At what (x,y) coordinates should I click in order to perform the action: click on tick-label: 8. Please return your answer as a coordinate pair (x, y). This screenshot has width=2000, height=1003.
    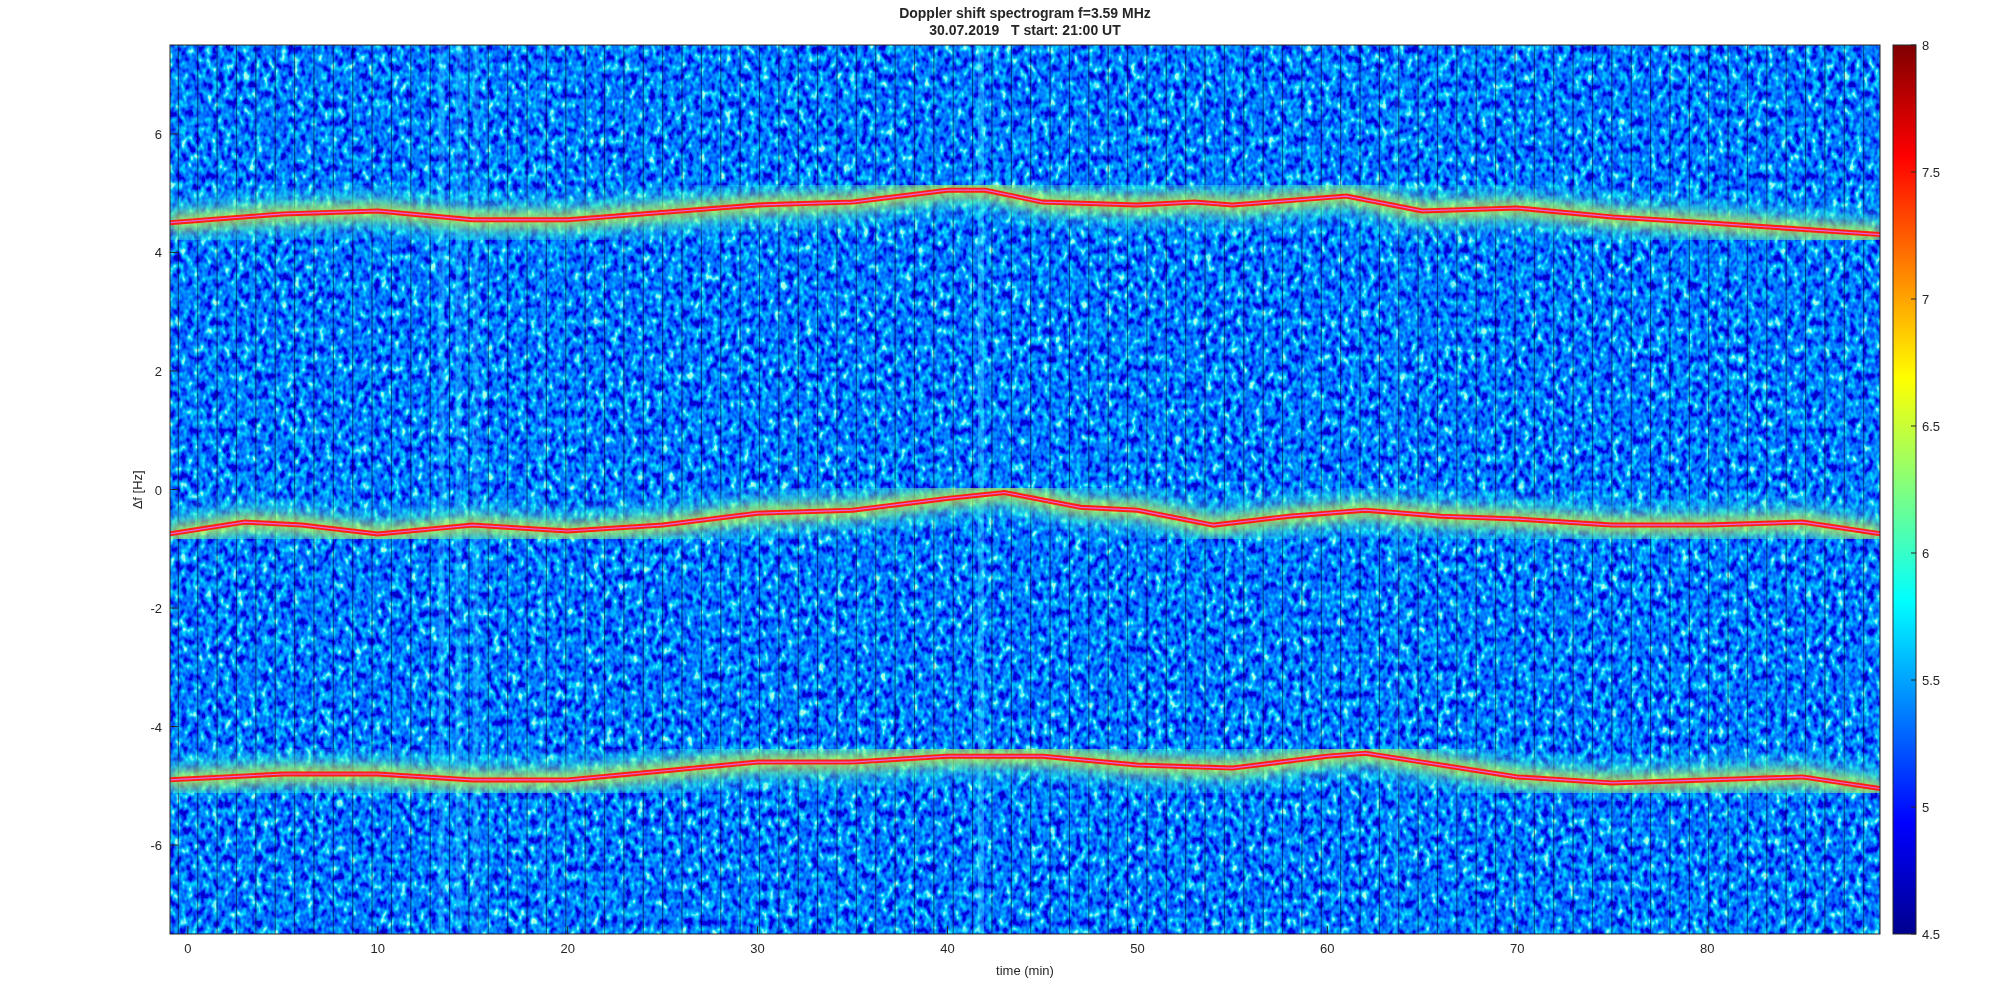
    Looking at the image, I should click on (1926, 45).